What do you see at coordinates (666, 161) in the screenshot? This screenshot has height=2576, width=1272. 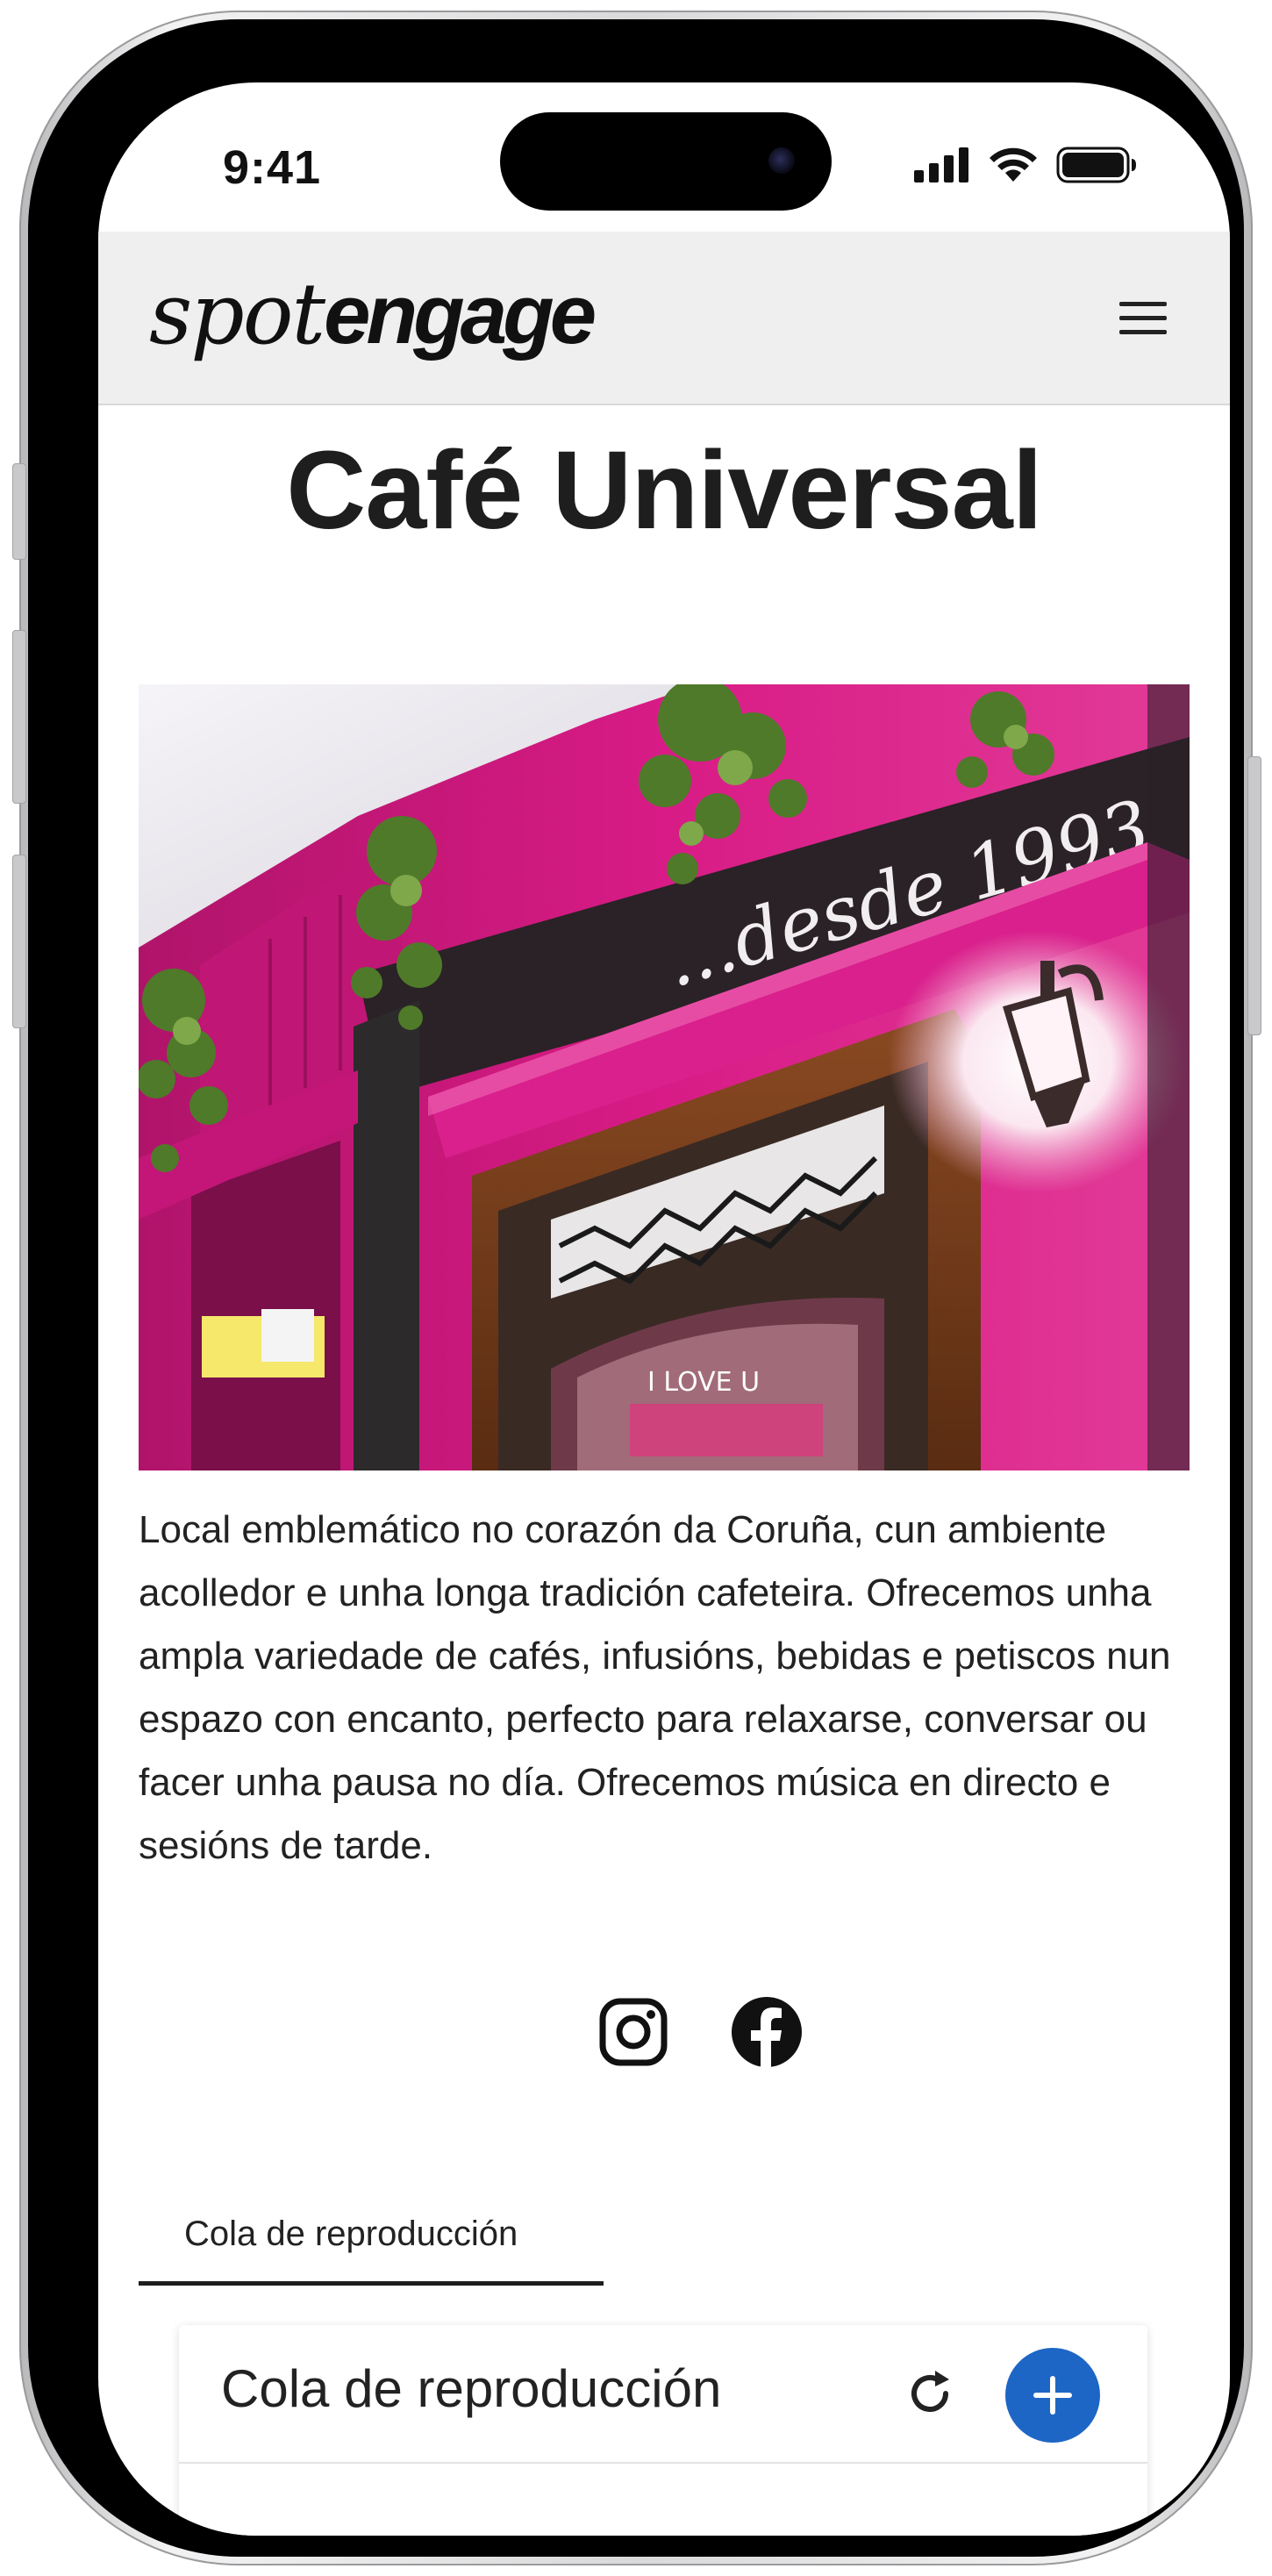 I see `dynamic-island` at bounding box center [666, 161].